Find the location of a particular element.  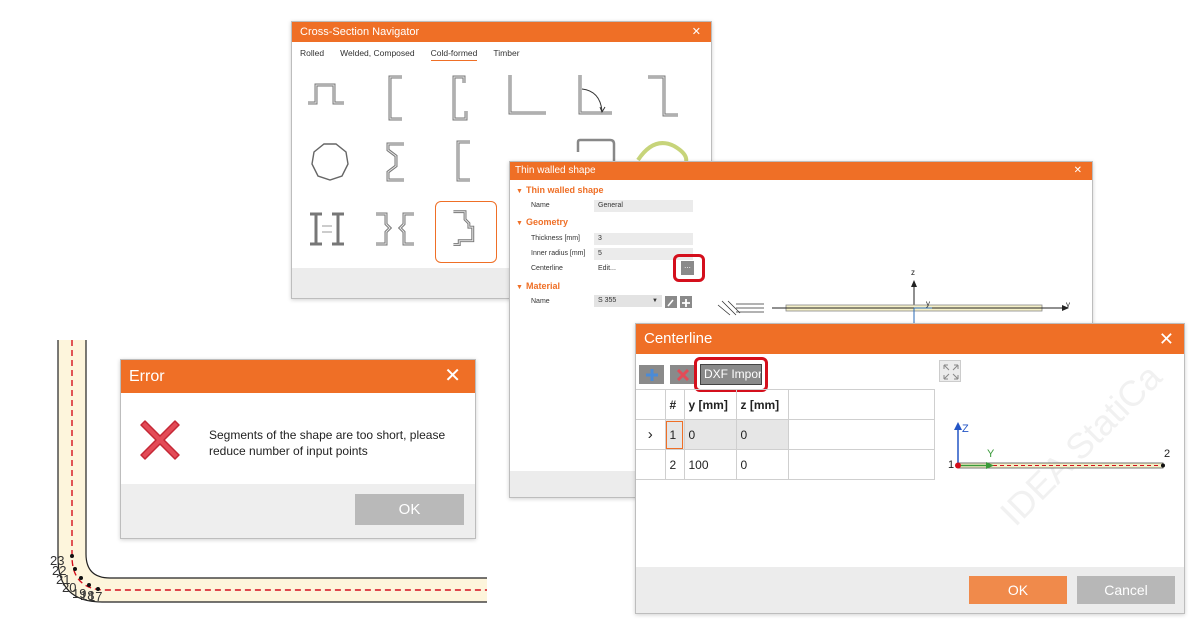

centerline-title: Centerline is located at coordinates (678, 338).